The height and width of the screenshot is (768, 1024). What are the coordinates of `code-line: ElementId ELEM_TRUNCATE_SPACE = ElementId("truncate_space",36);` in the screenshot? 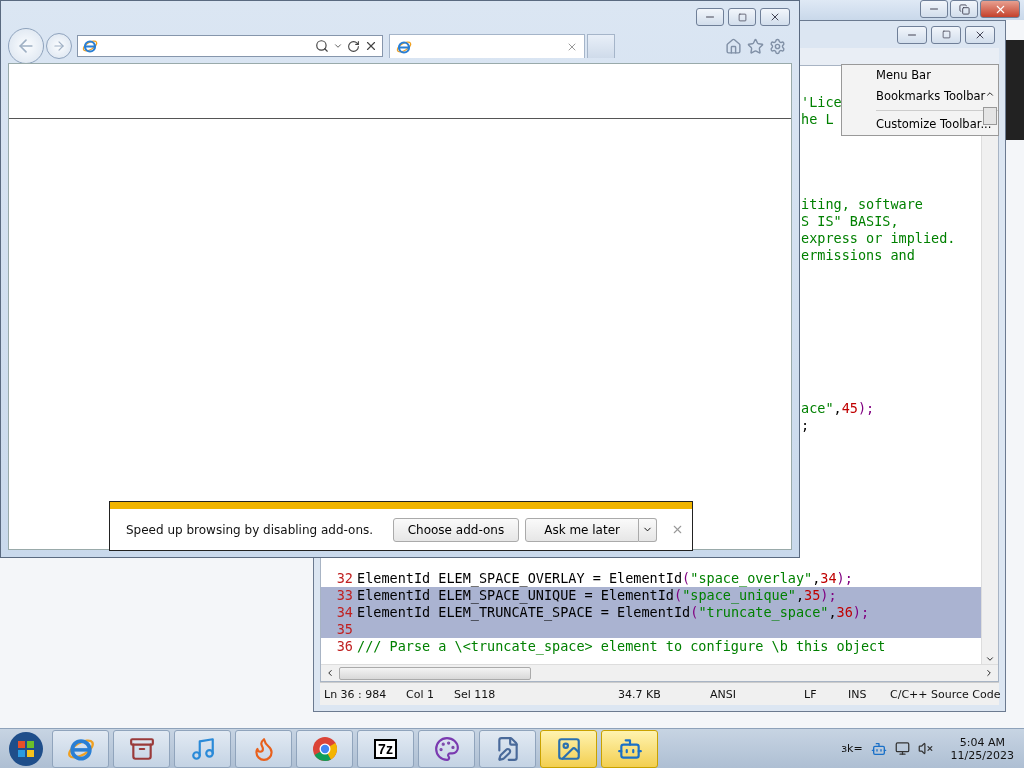 It's located at (613, 612).